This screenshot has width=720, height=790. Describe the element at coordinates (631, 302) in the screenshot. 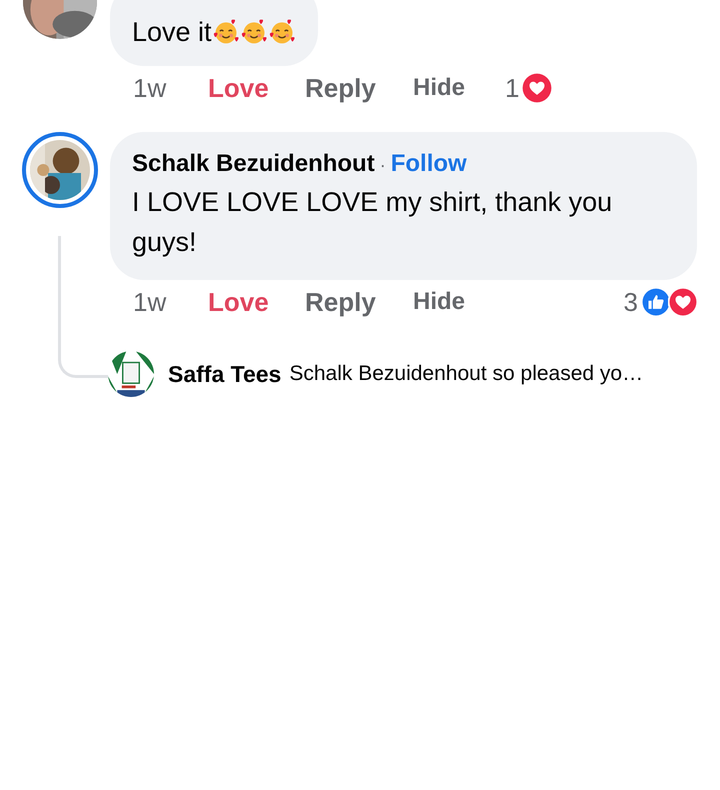

I see `reaction-count: 3` at that location.